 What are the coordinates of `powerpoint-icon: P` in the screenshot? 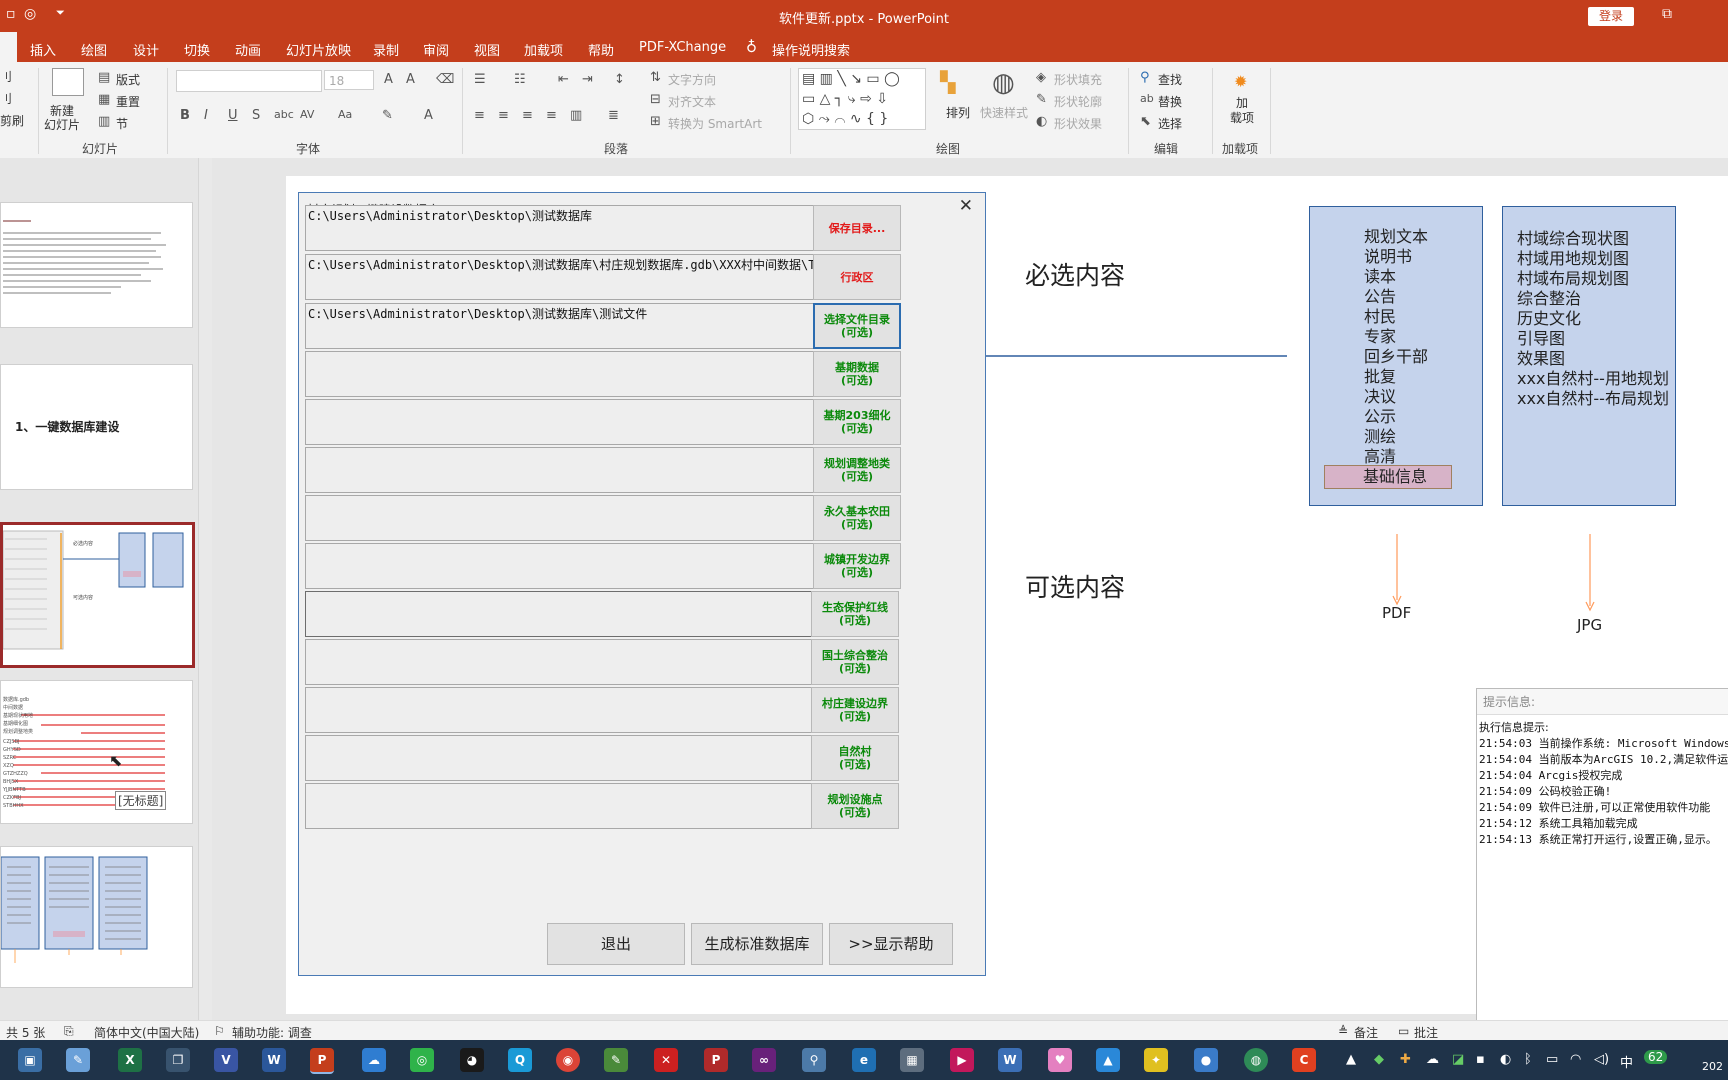 It's located at (322, 1061).